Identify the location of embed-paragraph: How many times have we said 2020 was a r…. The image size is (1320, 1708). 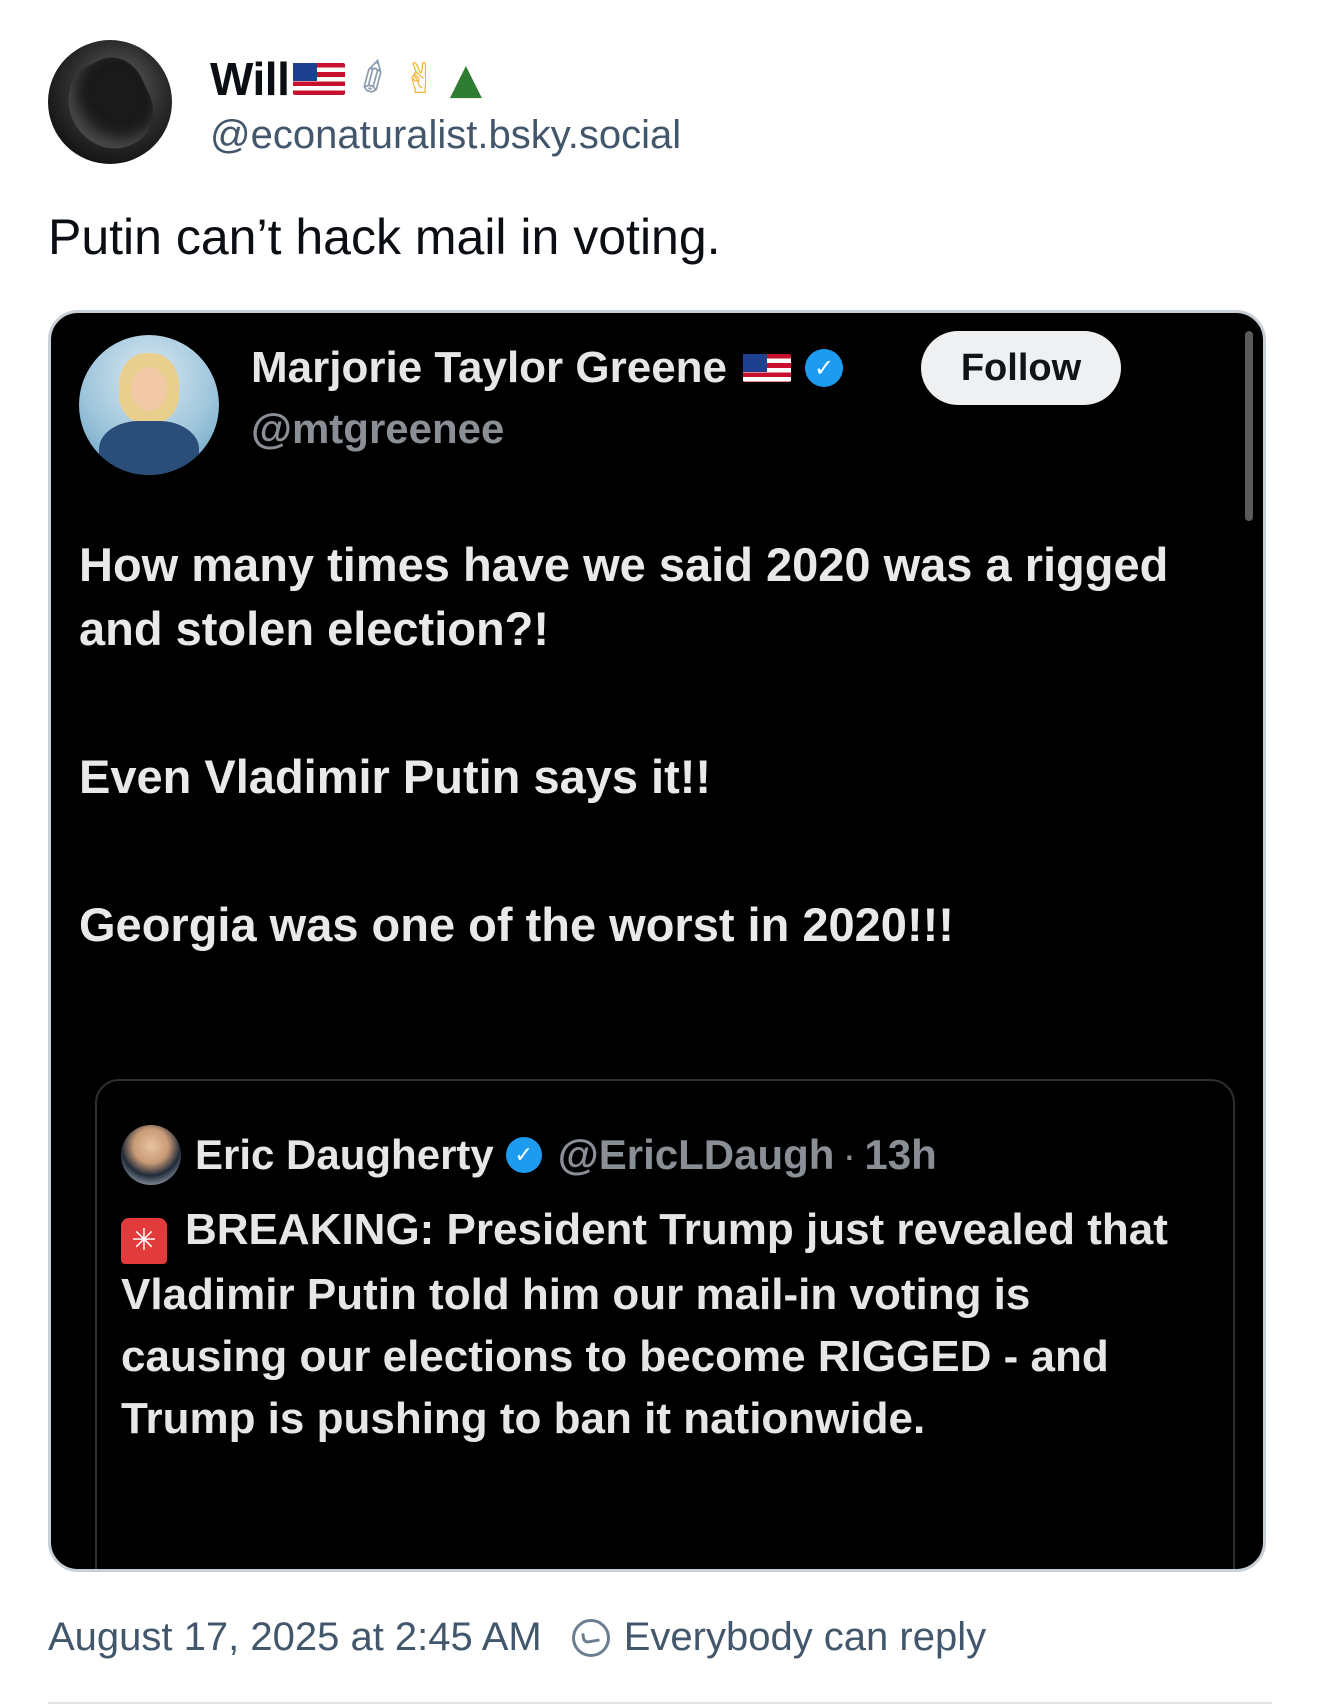
(624, 596).